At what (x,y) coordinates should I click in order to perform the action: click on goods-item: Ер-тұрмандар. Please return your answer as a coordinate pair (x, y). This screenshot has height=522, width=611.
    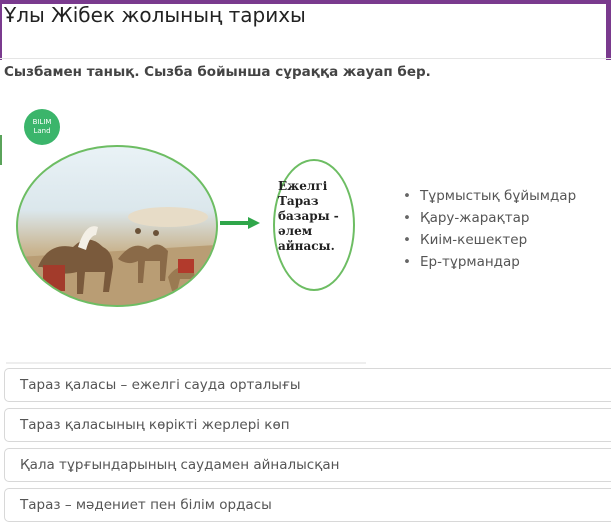
    Looking at the image, I should click on (488, 262).